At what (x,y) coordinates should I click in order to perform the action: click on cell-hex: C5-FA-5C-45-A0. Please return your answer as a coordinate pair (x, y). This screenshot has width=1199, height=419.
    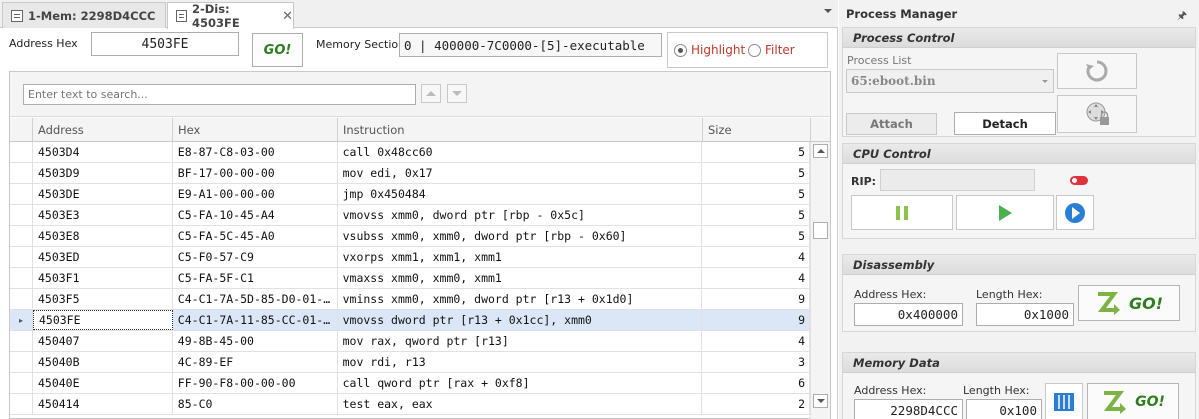
    Looking at the image, I should click on (255, 236).